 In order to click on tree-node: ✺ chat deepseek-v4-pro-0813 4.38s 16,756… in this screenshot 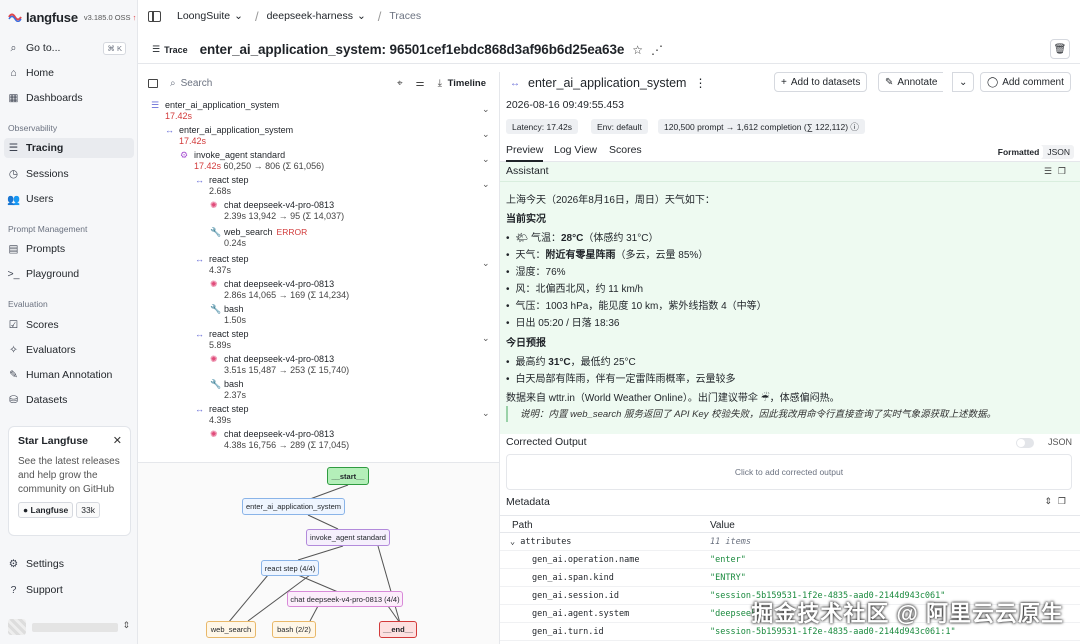, I will do `click(279, 440)`.